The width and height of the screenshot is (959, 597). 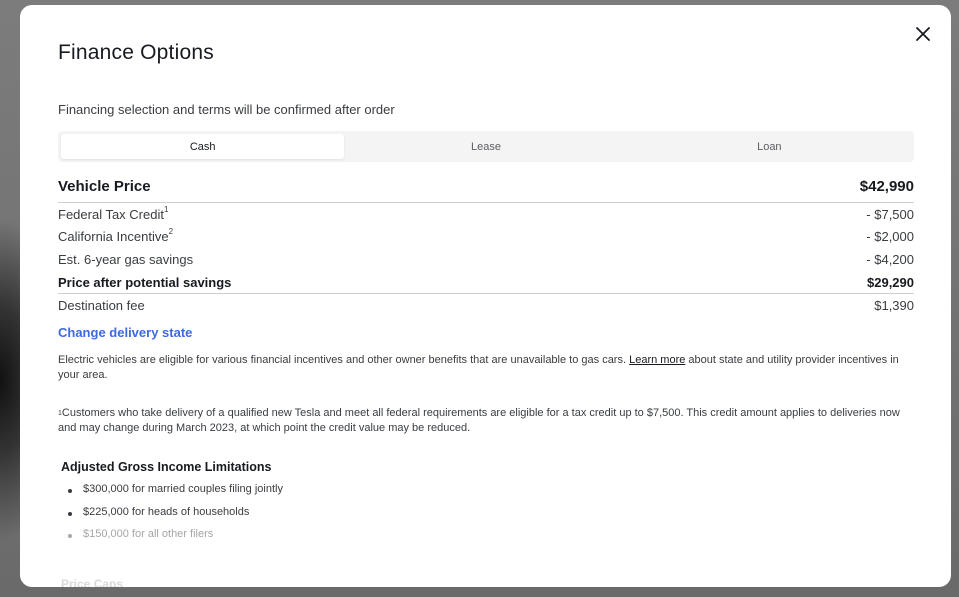 I want to click on tab-cash: Cash, so click(x=203, y=146).